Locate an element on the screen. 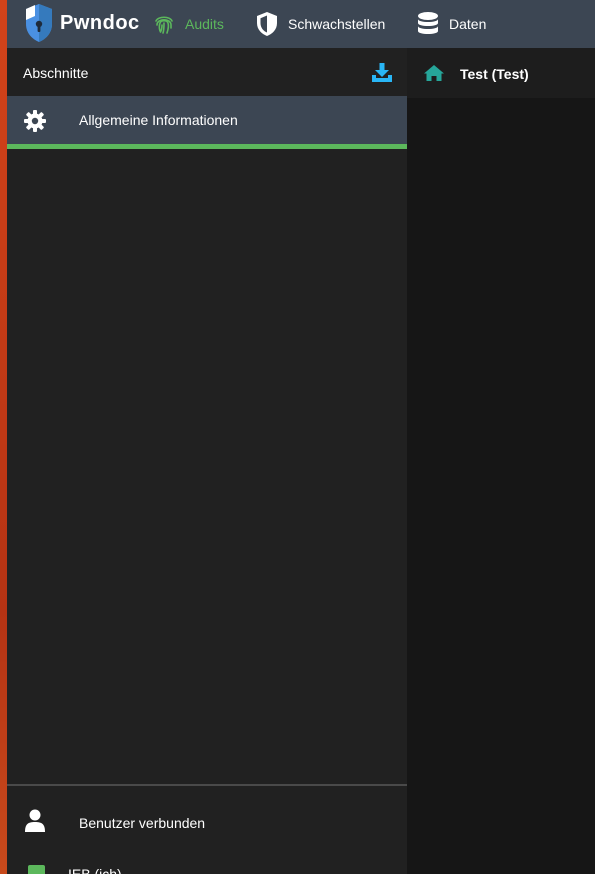 The width and height of the screenshot is (595, 874). top-navbar: Pwndoc Audits Schwachstellen Daten is located at coordinates (301, 24).